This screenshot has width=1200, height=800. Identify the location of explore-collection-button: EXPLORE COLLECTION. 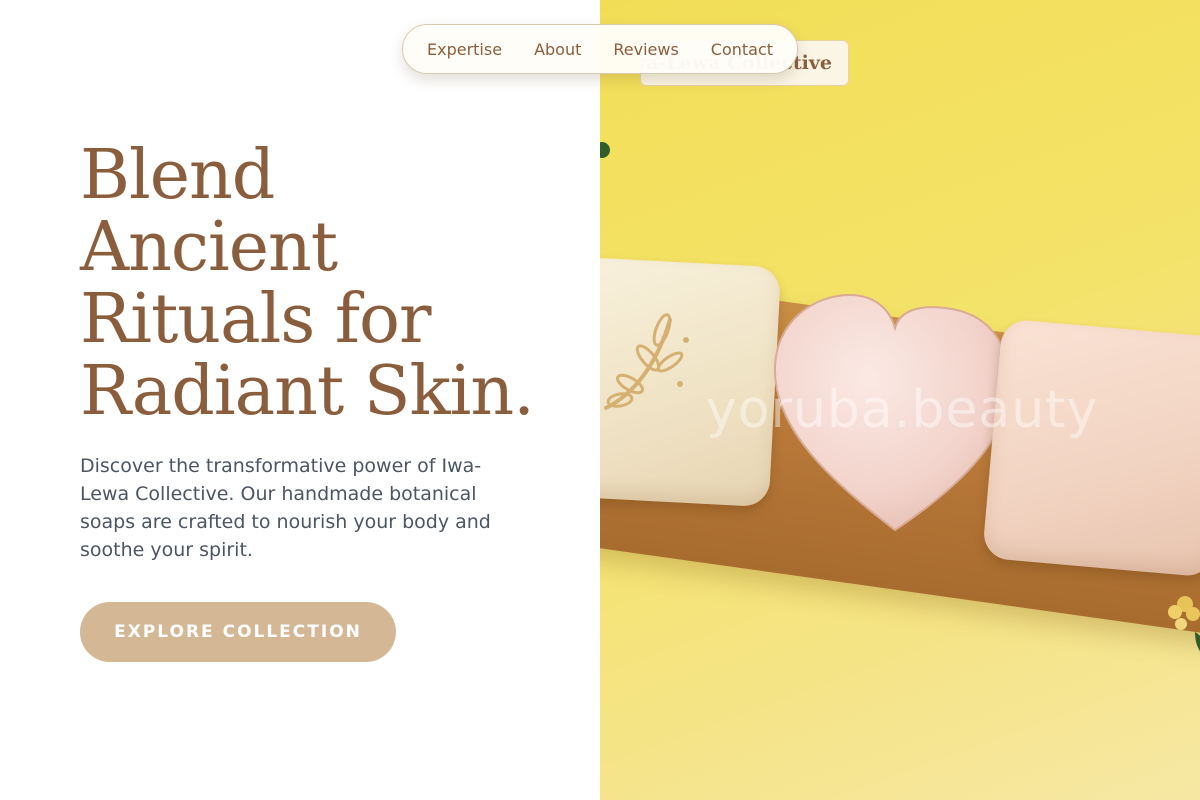
(238, 632).